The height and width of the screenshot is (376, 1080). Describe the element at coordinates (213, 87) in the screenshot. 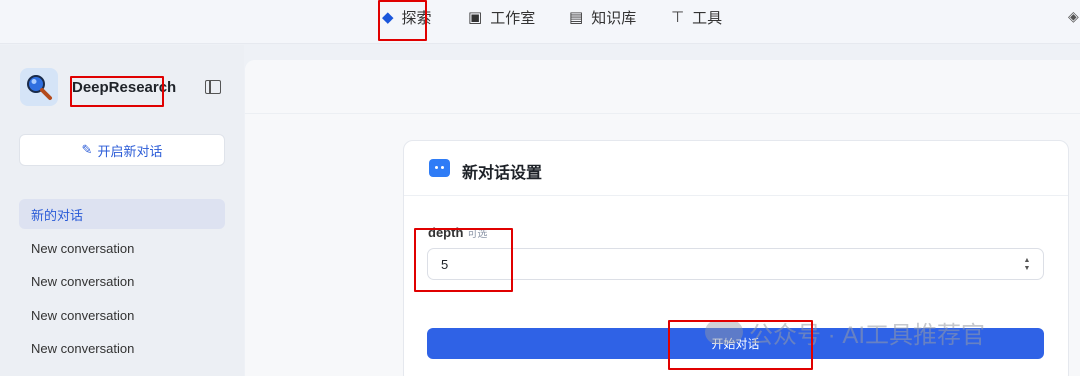

I see `sidebar-collapse-icon` at that location.